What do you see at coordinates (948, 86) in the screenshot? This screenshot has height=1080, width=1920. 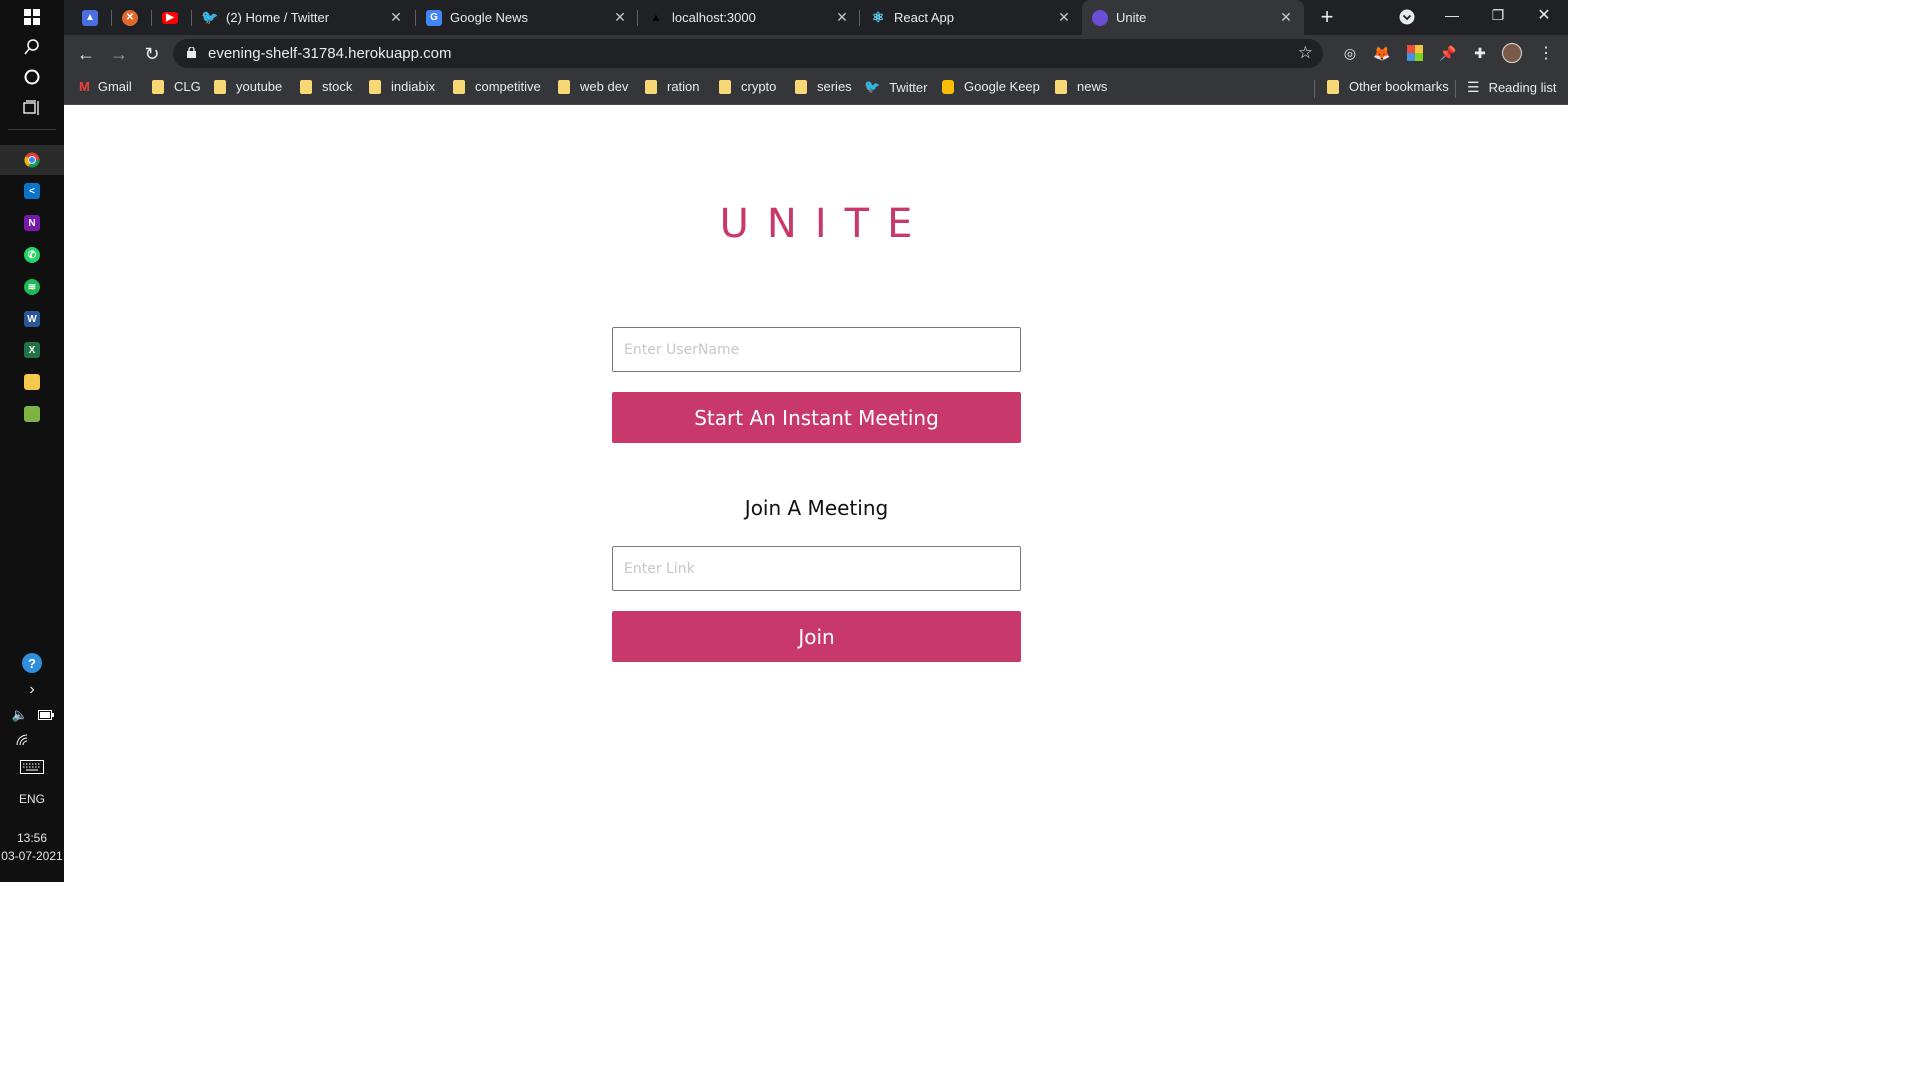 I see `google-keep-icon` at bounding box center [948, 86].